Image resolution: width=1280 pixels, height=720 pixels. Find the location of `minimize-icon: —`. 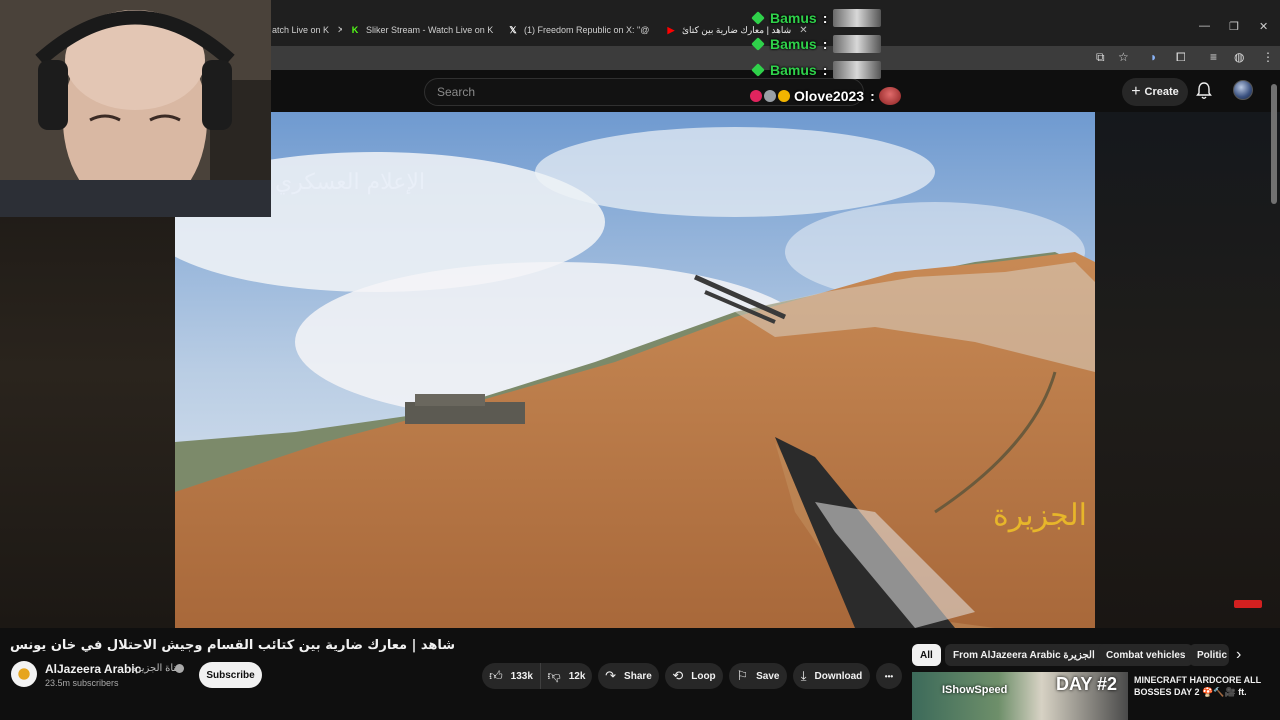

minimize-icon: — is located at coordinates (1204, 26).